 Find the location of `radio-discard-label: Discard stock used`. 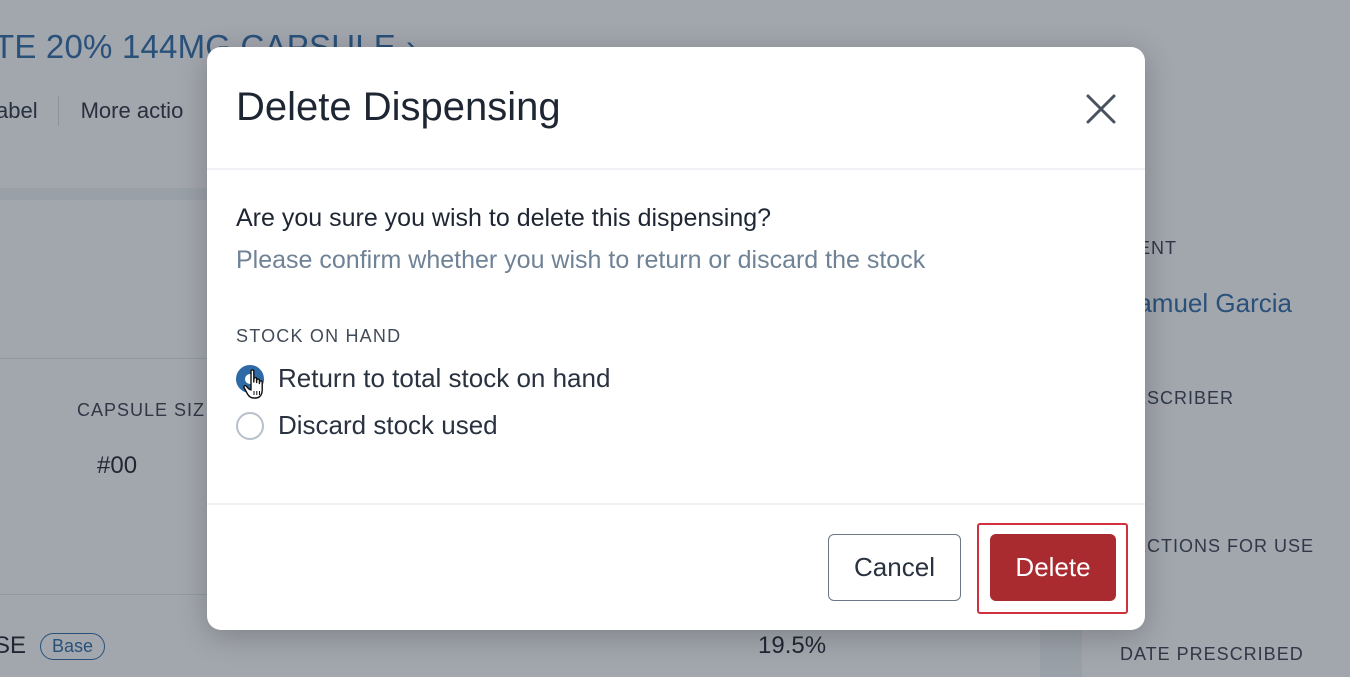

radio-discard-label: Discard stock used is located at coordinates (388, 425).